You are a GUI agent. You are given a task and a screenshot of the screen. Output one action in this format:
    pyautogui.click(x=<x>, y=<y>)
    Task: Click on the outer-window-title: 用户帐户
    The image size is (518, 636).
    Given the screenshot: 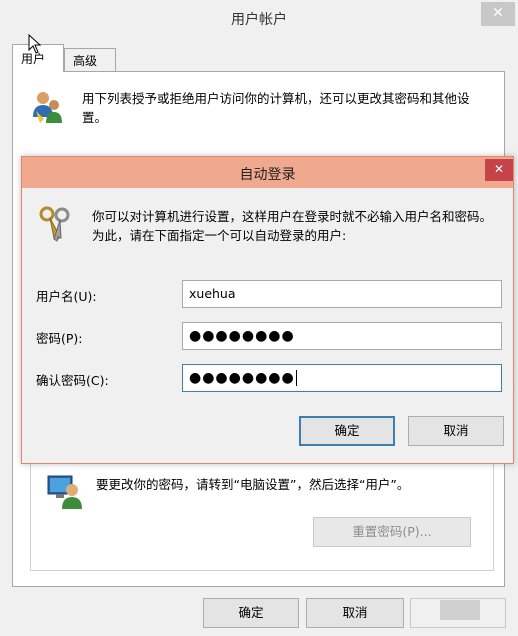 What is the action you would take?
    pyautogui.click(x=259, y=20)
    